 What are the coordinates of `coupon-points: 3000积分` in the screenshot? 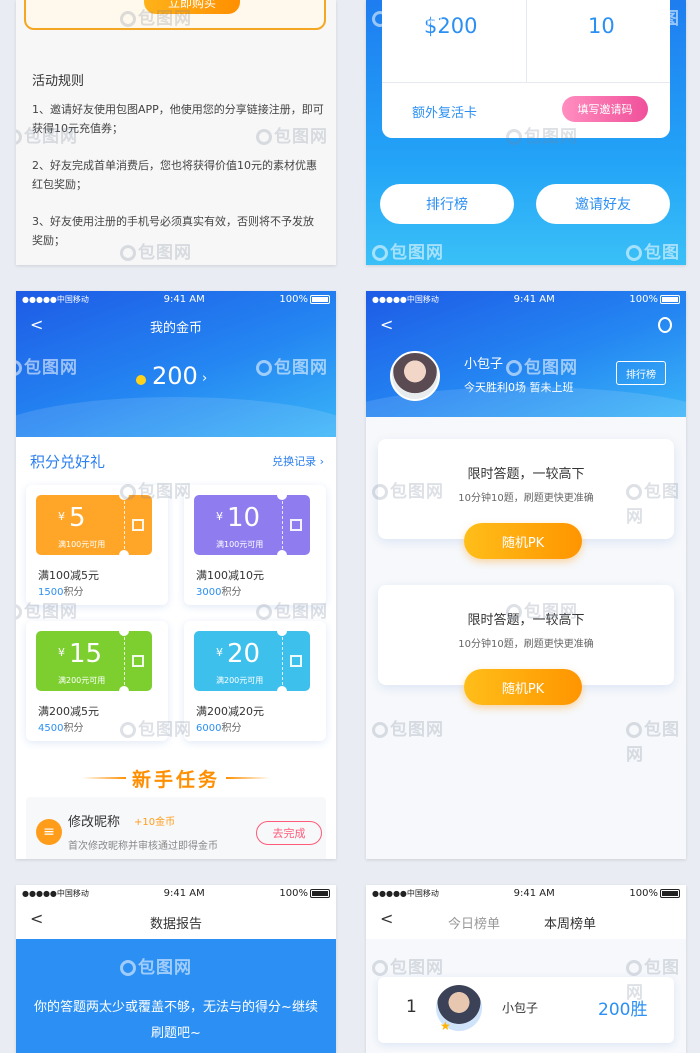 It's located at (218, 590).